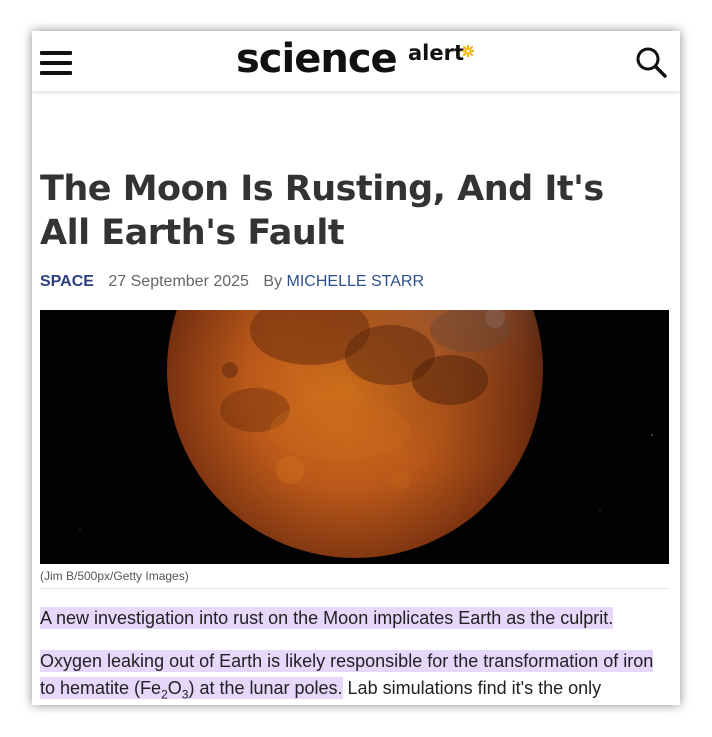  What do you see at coordinates (651, 62) in the screenshot?
I see `search-icon` at bounding box center [651, 62].